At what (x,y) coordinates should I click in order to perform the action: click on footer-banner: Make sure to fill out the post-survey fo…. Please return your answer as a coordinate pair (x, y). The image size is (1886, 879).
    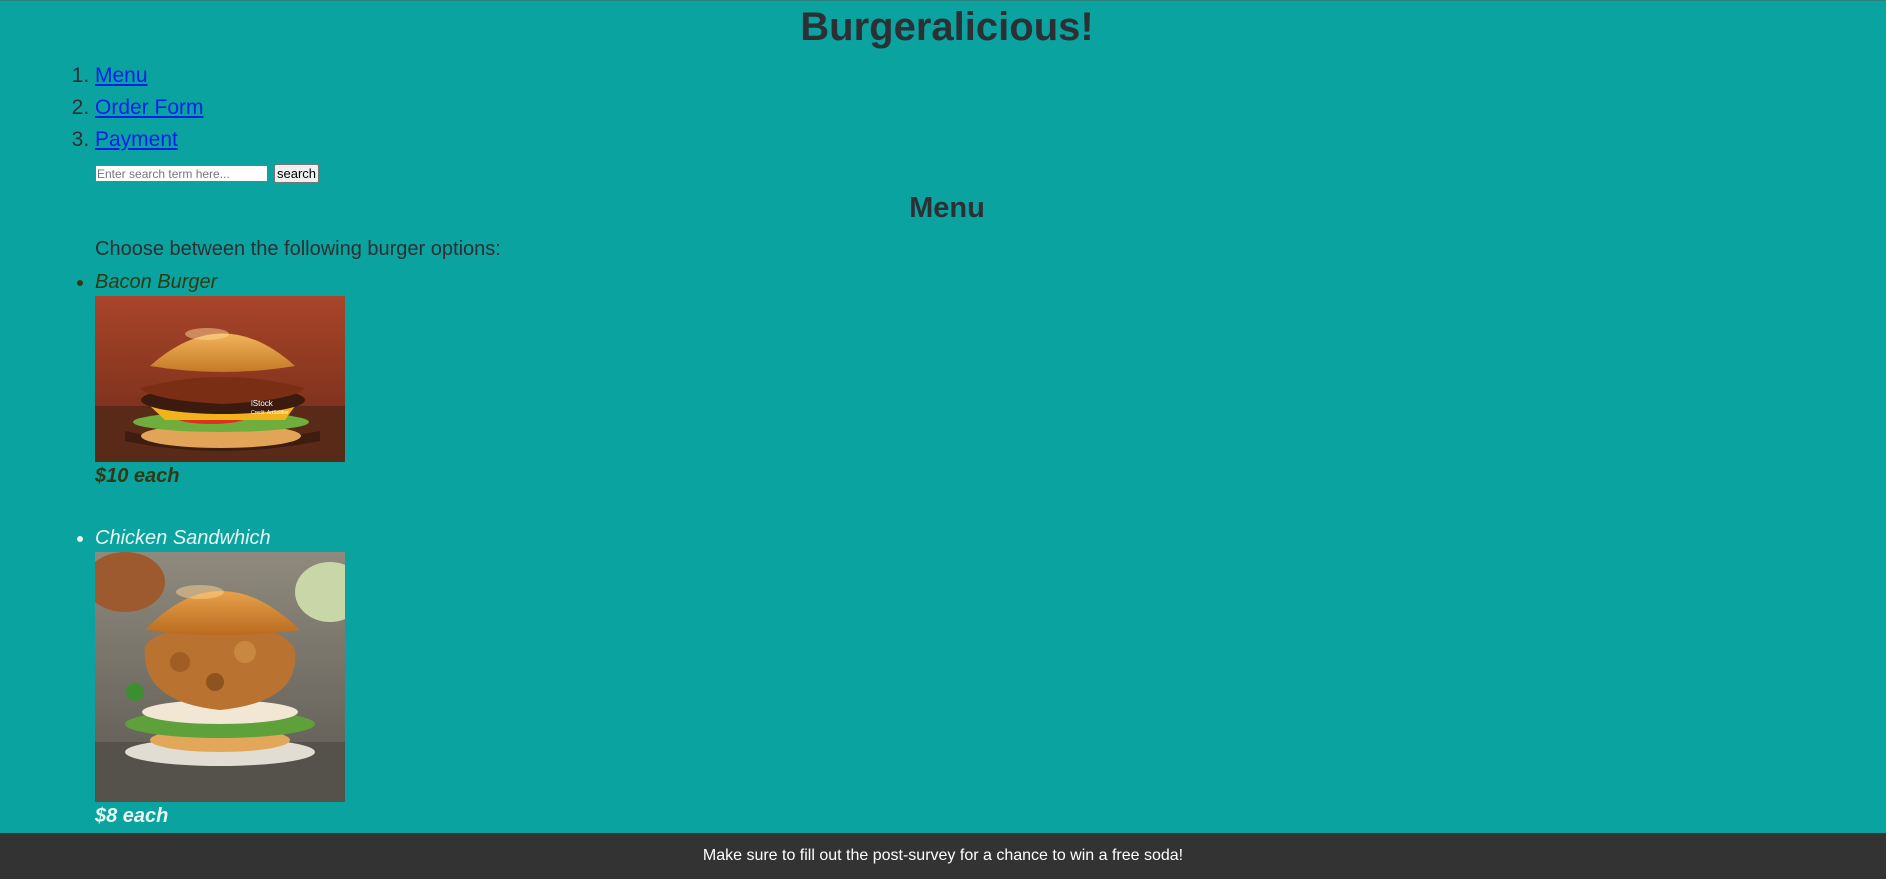
    Looking at the image, I should click on (943, 856).